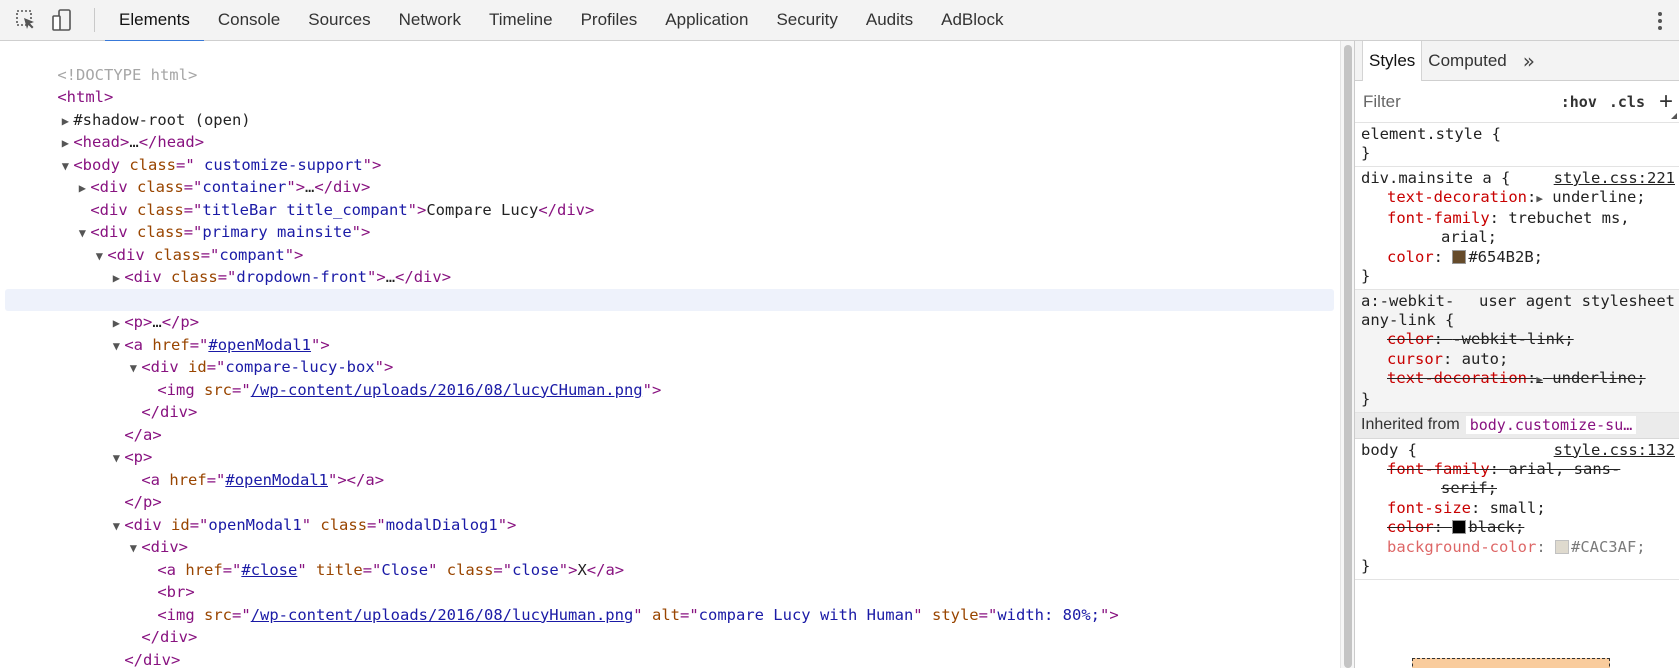  I want to click on dom-scrollbar, so click(1347, 354).